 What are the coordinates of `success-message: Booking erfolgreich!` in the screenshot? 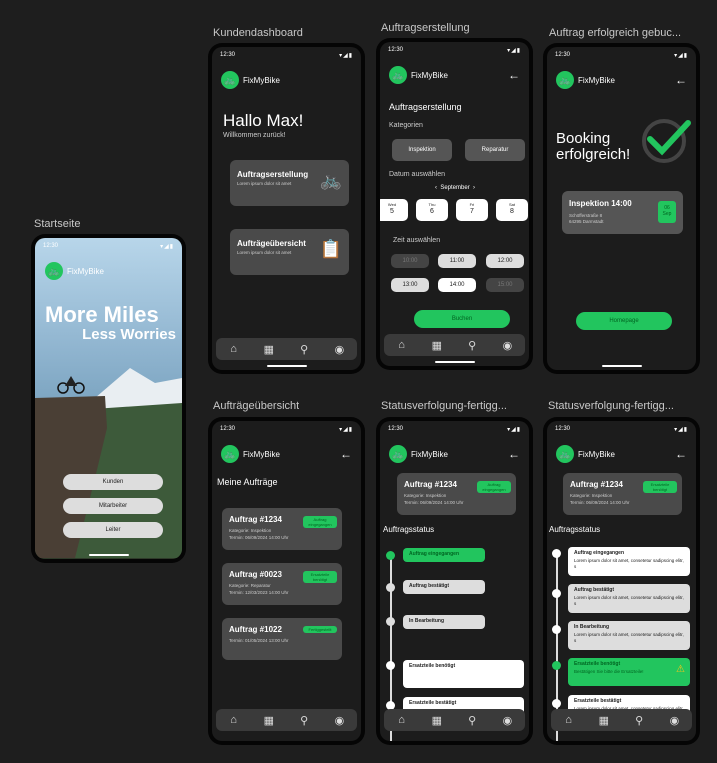 It's located at (593, 146).